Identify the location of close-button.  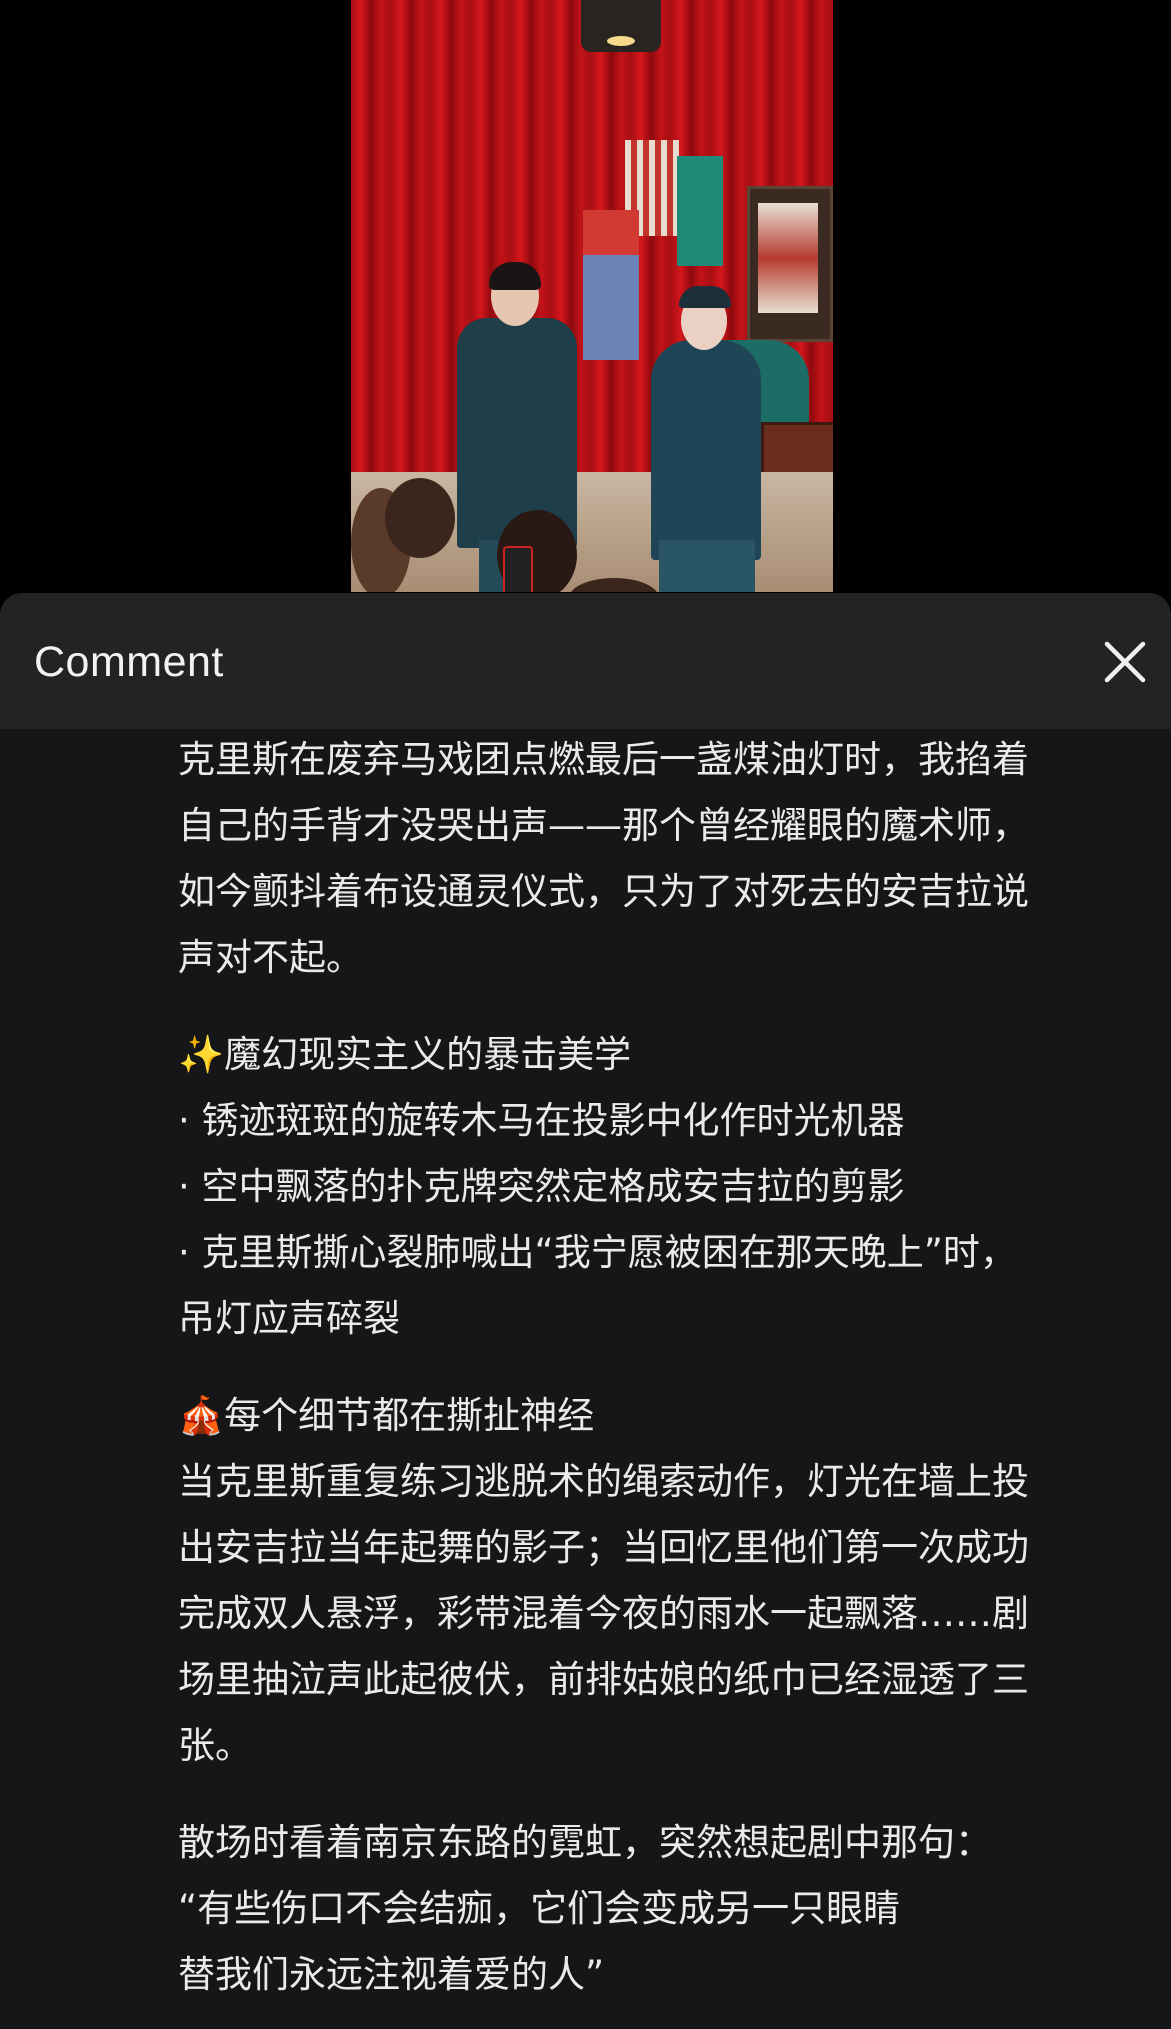
(1125, 662).